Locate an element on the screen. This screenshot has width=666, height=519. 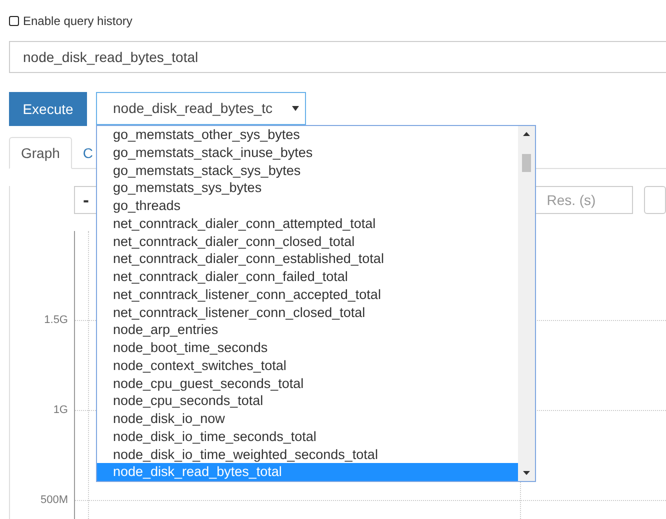
scrollbar-thumb is located at coordinates (526, 163).